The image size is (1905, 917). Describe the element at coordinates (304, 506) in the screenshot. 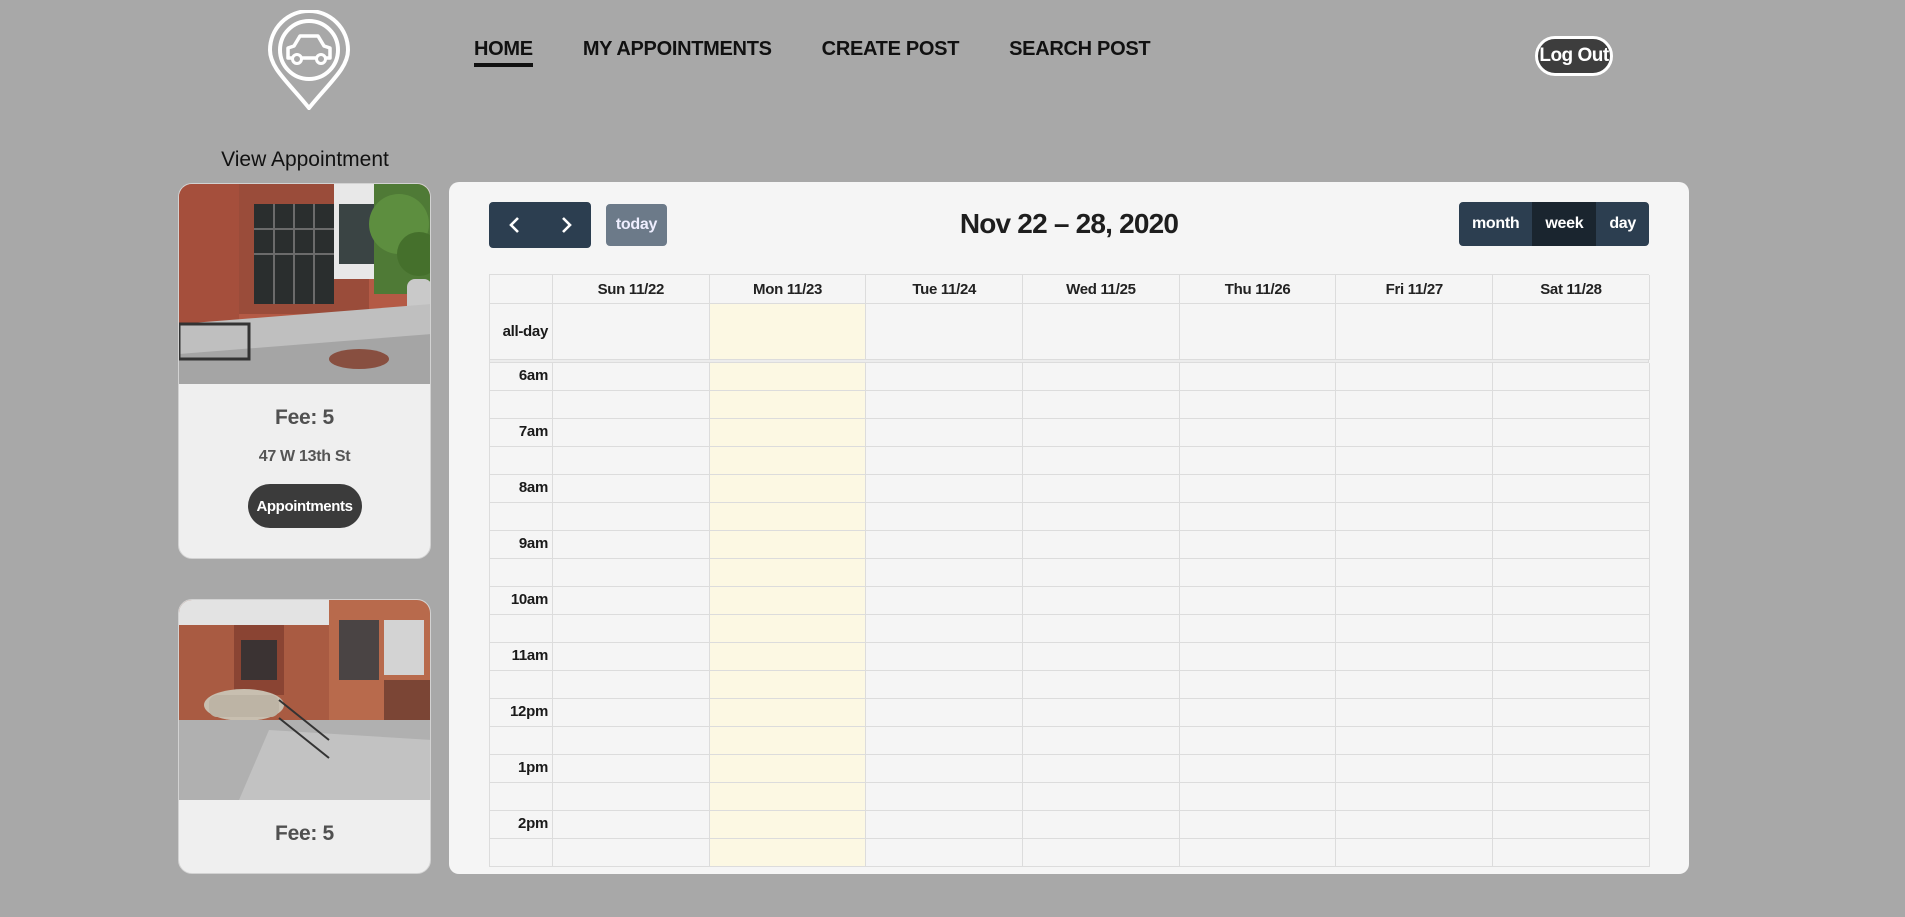

I see `appointments-button: Appointments` at that location.